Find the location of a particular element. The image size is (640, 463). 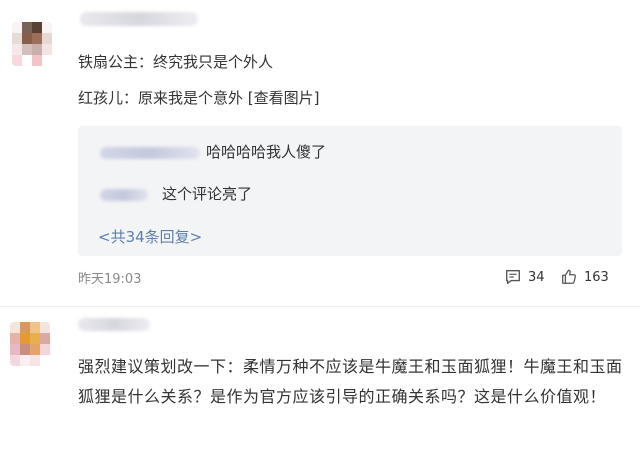

blurred-username-top is located at coordinates (139, 19).